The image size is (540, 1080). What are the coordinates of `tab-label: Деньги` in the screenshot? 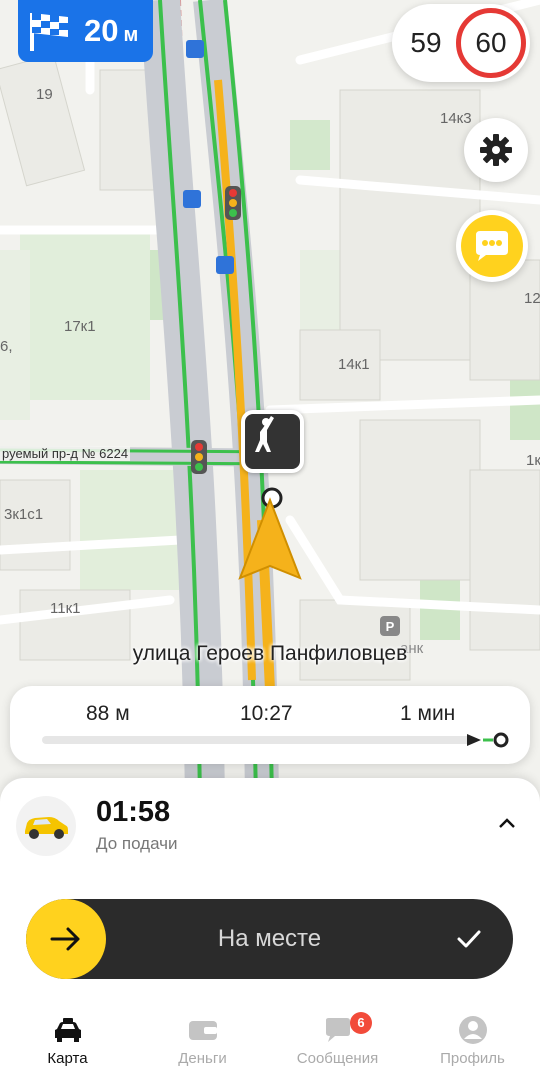 It's located at (202, 1058).